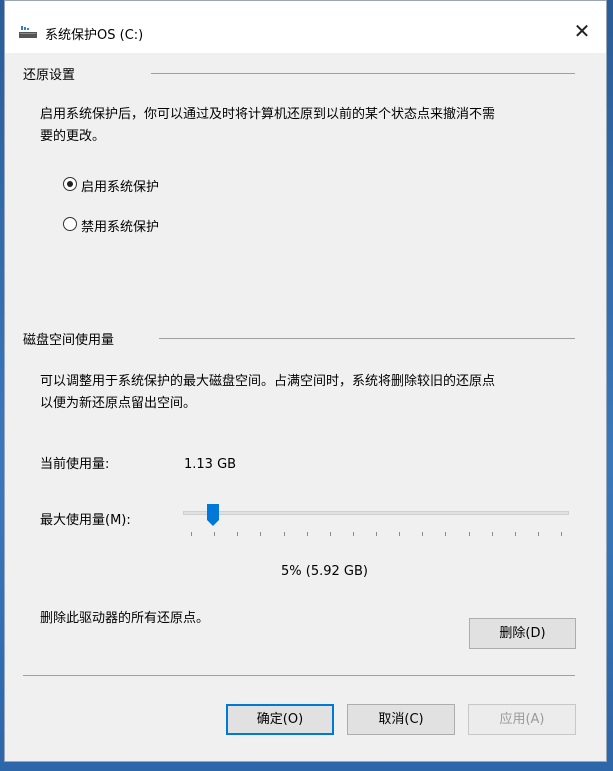 This screenshot has height=771, width=613. I want to click on current-usage-label: 当前使用量:, so click(75, 464).